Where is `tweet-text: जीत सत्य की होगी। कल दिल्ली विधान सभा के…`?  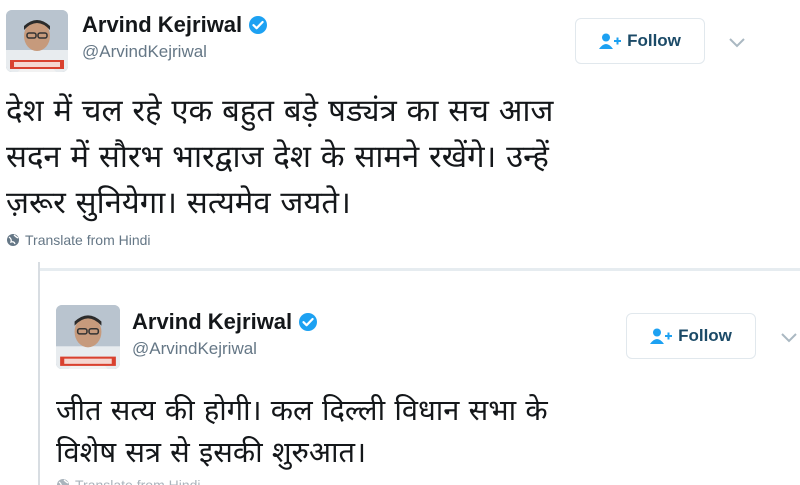
tweet-text: जीत सत्य की होगी। कल दिल्ली विधान सभा के… is located at coordinates (302, 431).